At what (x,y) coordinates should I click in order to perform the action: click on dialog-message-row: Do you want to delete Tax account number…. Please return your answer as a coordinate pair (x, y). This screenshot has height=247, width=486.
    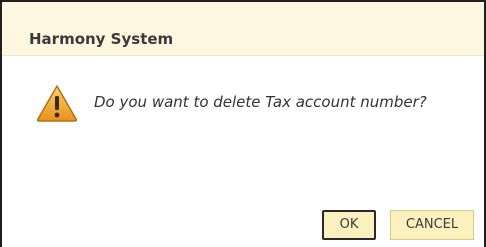
    Looking at the image, I should click on (256, 104).